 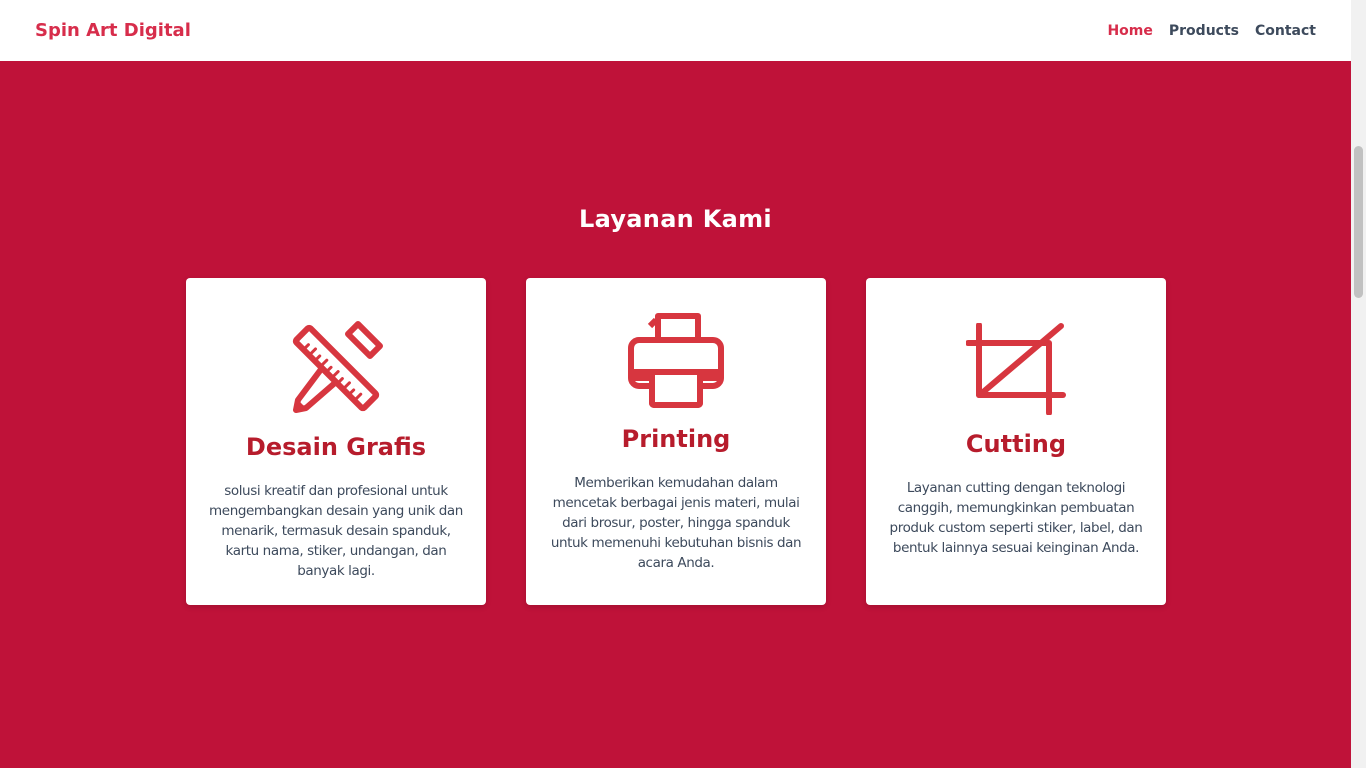 What do you see at coordinates (336, 368) in the screenshot?
I see `ruler-pencil-icon` at bounding box center [336, 368].